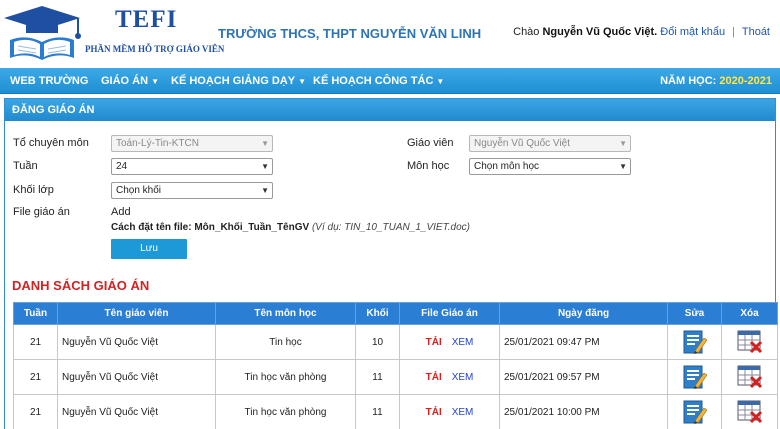 This screenshot has height=429, width=780. Describe the element at coordinates (285, 313) in the screenshot. I see `column-header: Tên môn học` at that location.